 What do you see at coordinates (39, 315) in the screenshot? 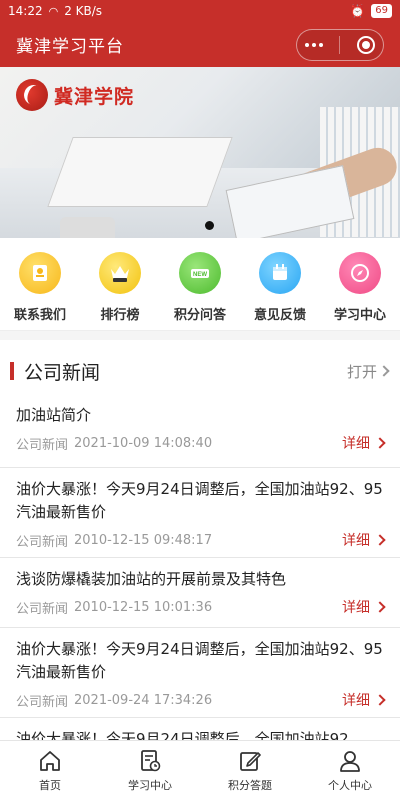
I see `quick-item-label: 联系我们` at bounding box center [39, 315].